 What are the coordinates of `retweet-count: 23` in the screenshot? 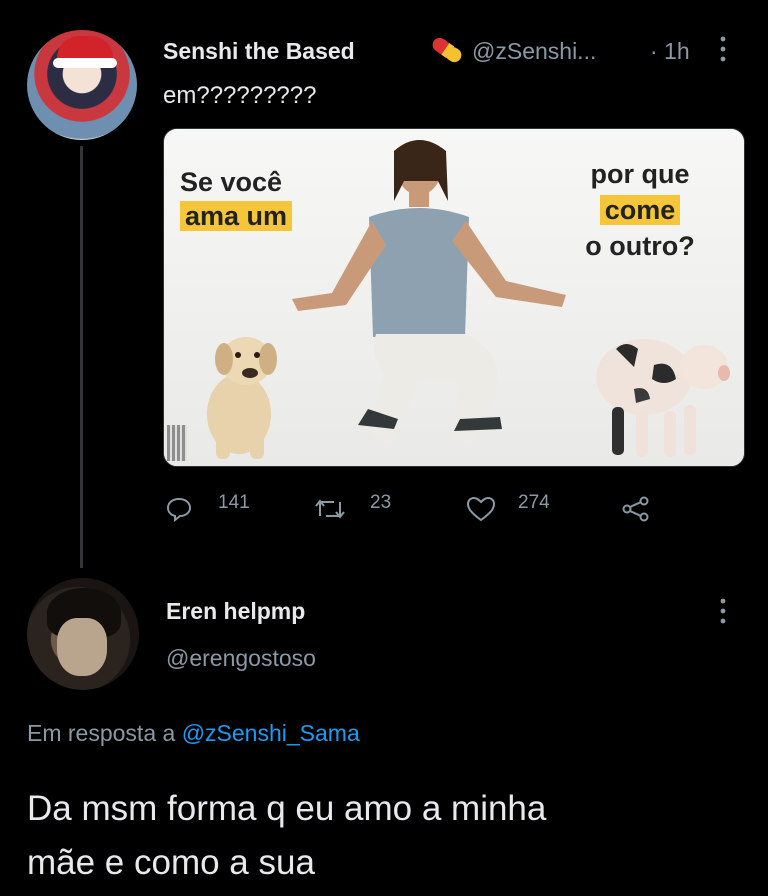 It's located at (380, 503).